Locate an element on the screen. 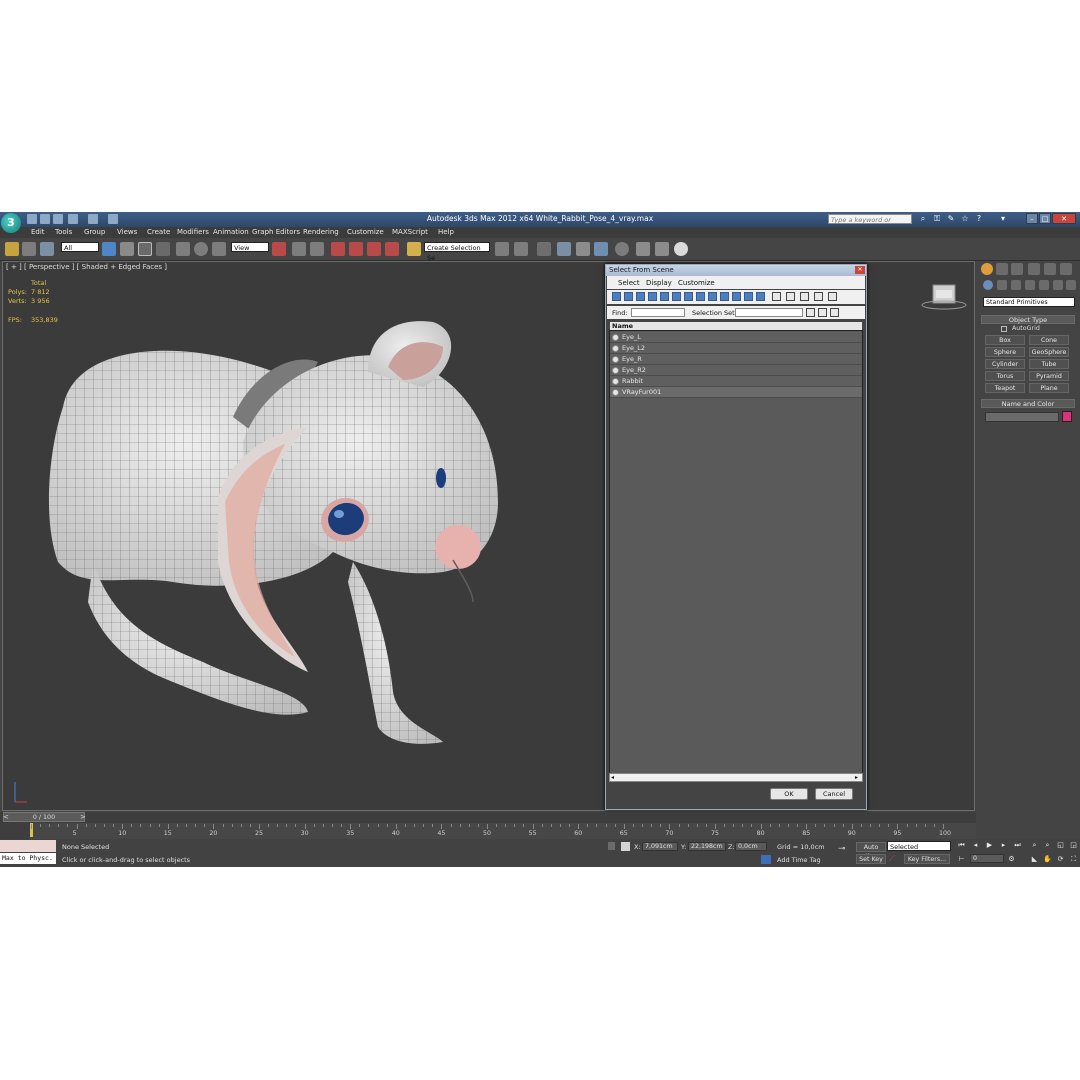 The image size is (1080, 1080). display-tab-icon is located at coordinates (1050, 269).